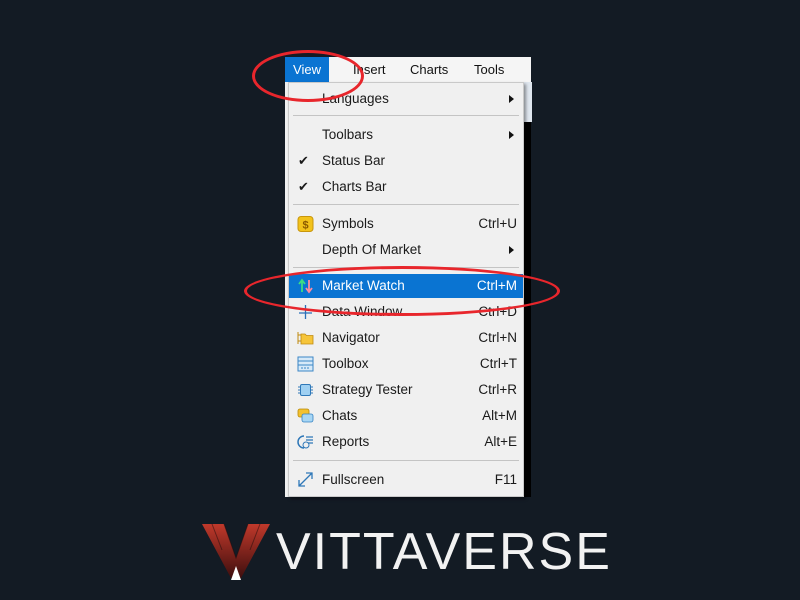  I want to click on logo-text: VITTAVERSE, so click(444, 552).